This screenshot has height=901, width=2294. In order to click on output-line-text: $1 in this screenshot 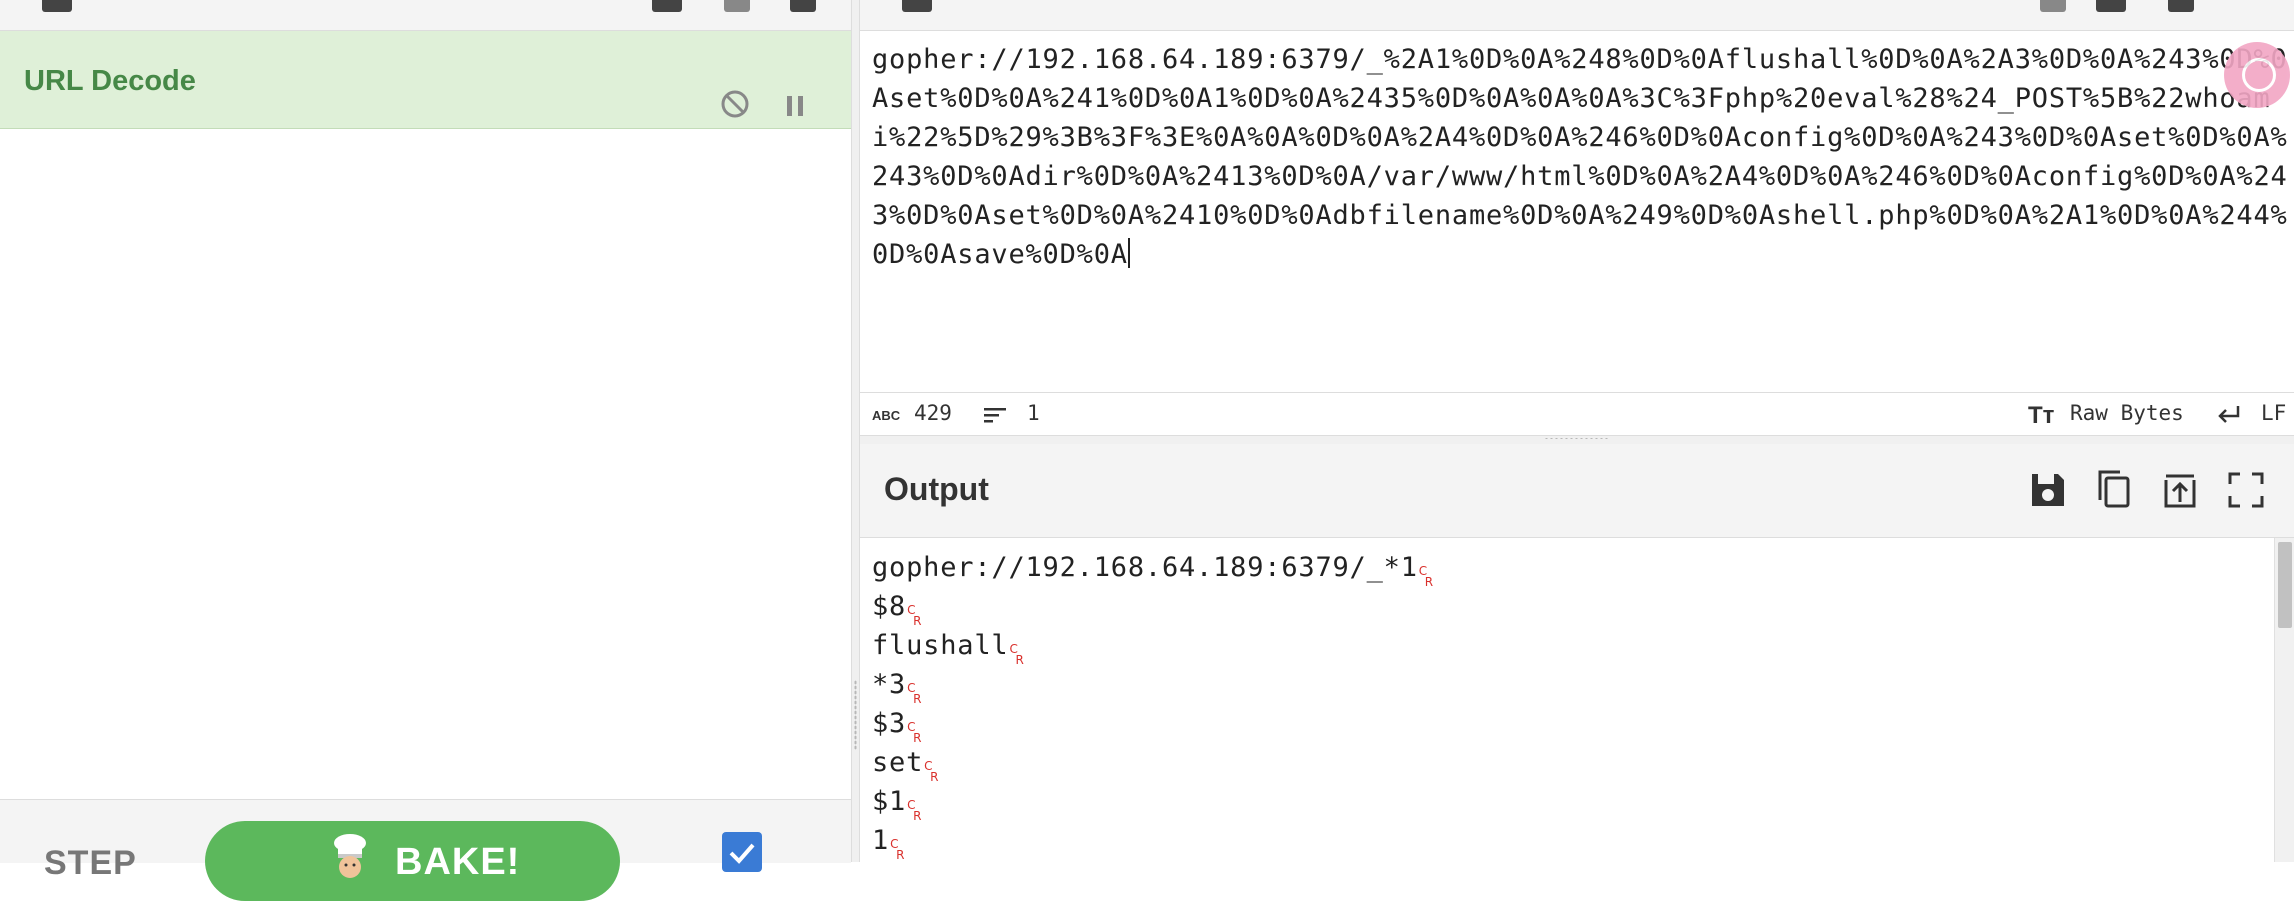, I will do `click(889, 801)`.